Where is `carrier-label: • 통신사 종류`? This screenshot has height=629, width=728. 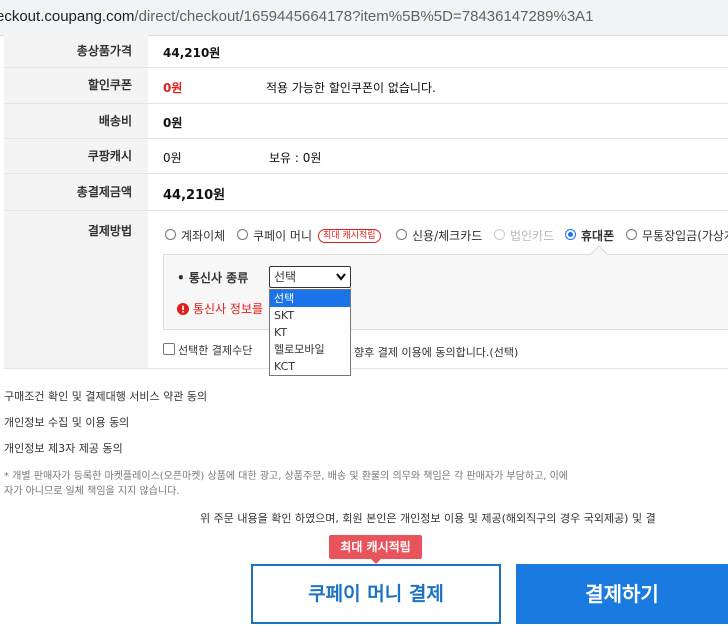
carrier-label: • 통신사 종류 is located at coordinates (213, 278).